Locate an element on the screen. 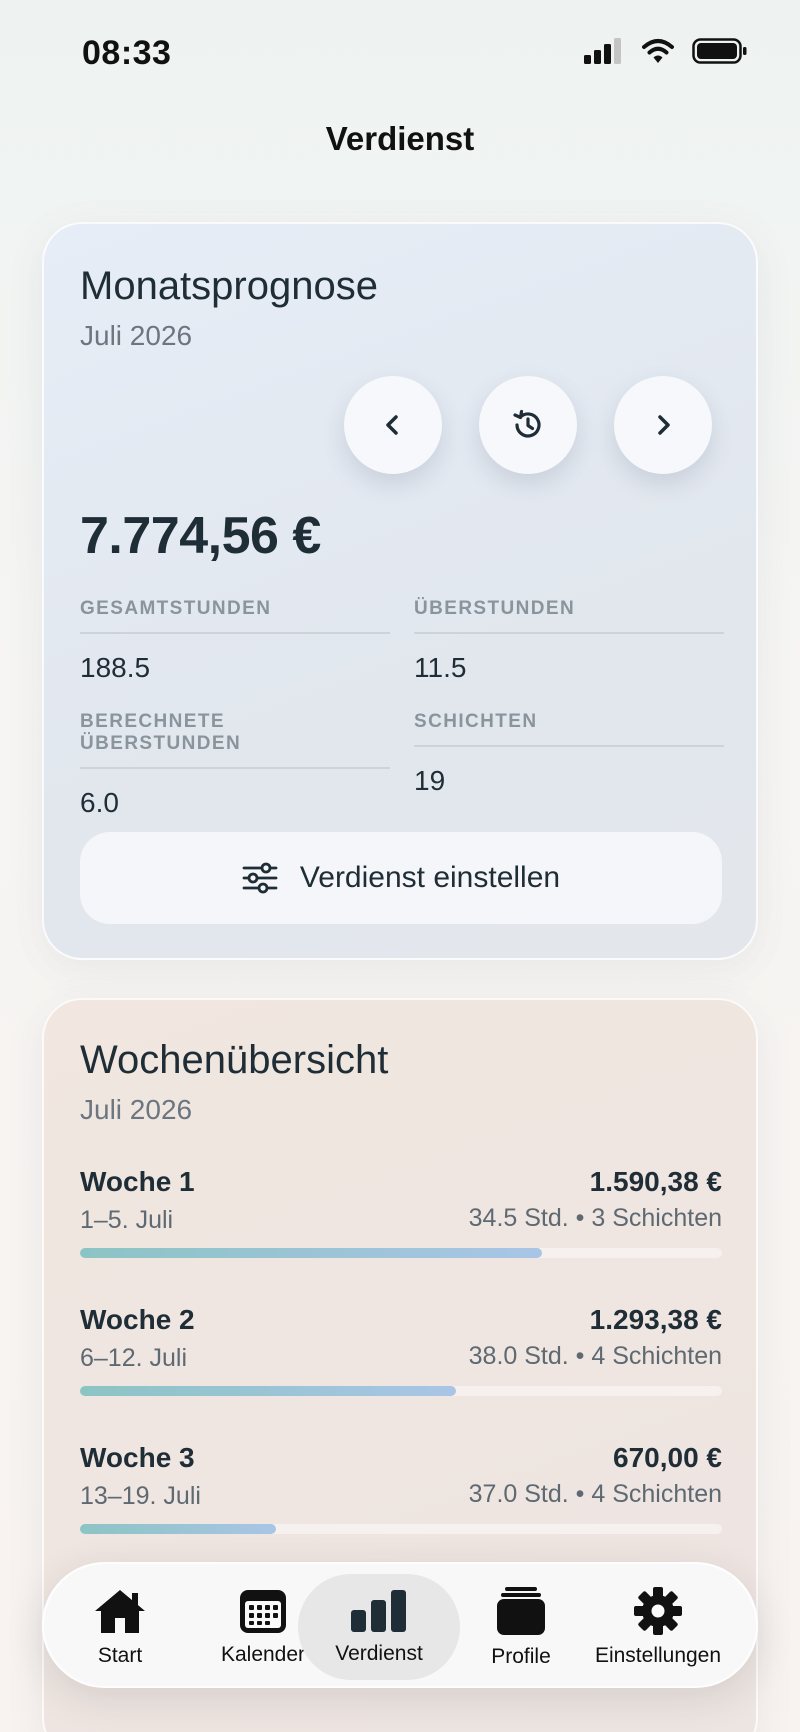 The width and height of the screenshot is (800, 1732). stat-label: SCHICHTEN is located at coordinates (569, 729).